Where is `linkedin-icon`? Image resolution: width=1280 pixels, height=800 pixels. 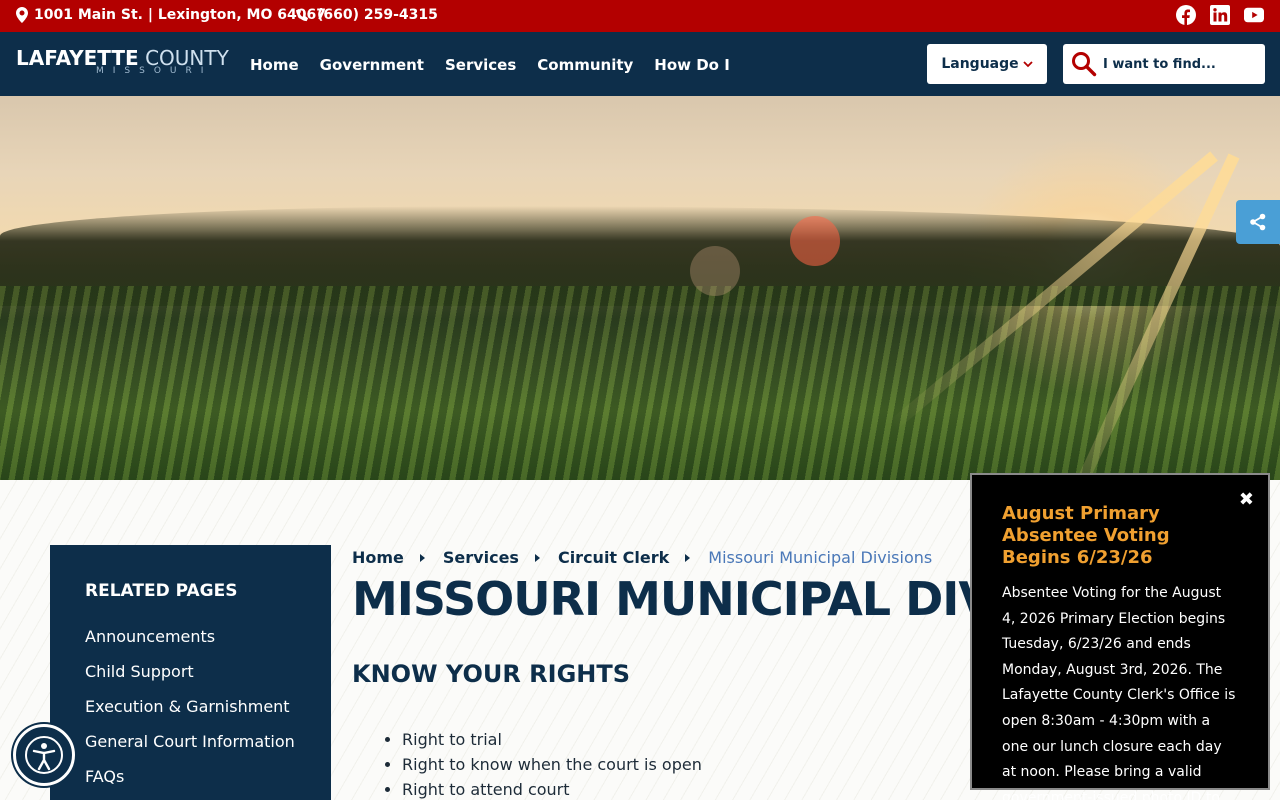
linkedin-icon is located at coordinates (1220, 15).